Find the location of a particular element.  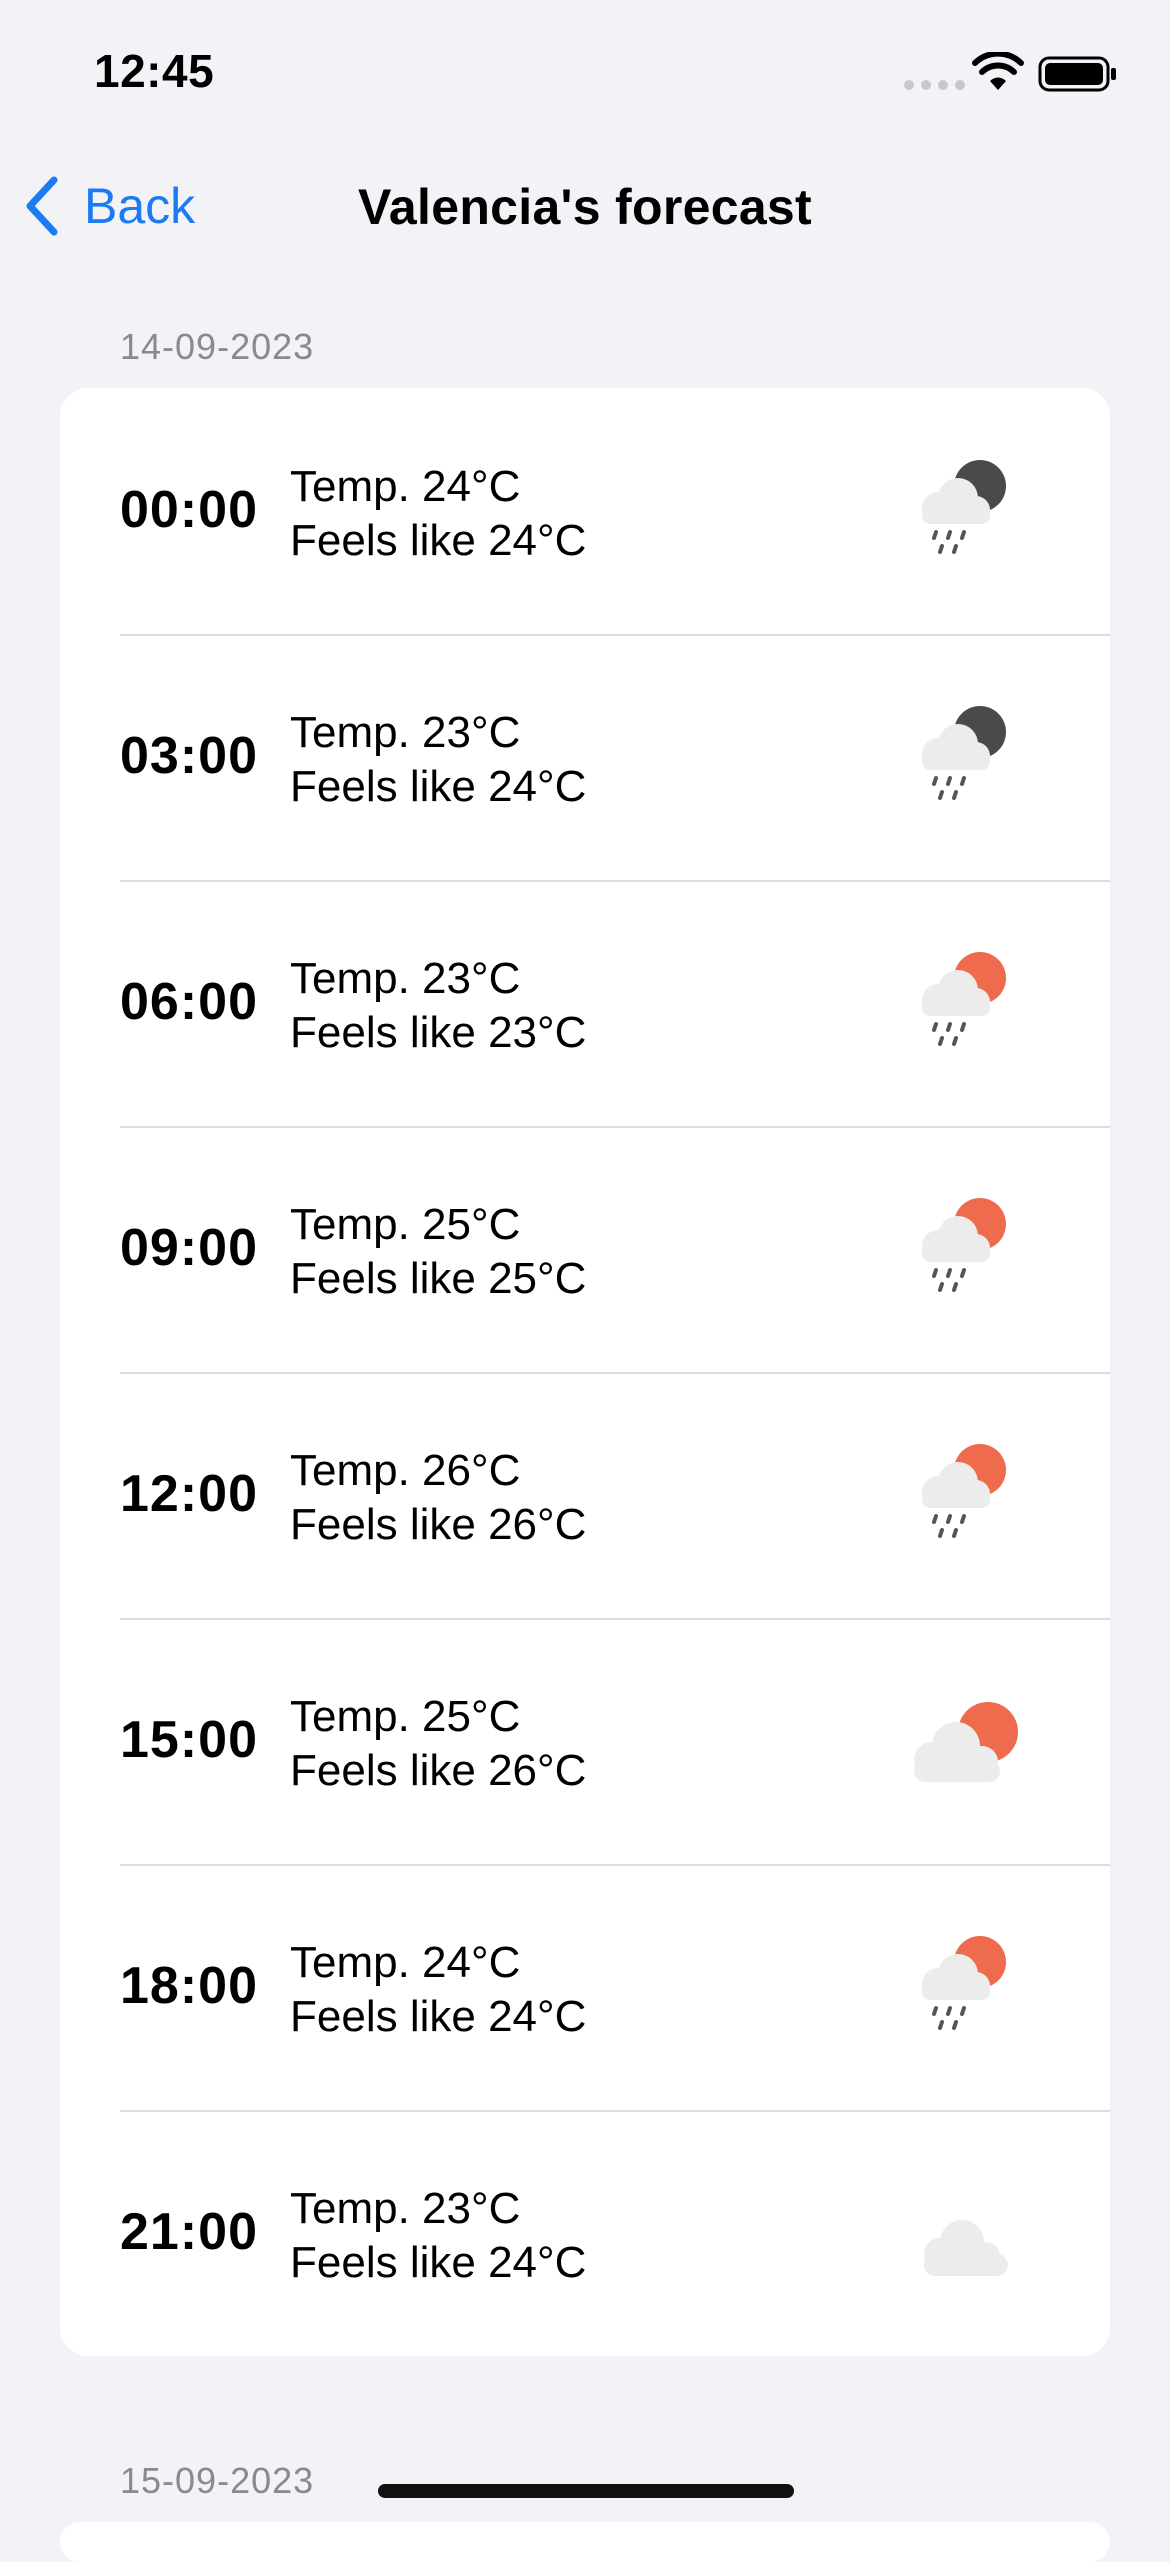

forecast-time: 06:00 is located at coordinates (189, 1002).